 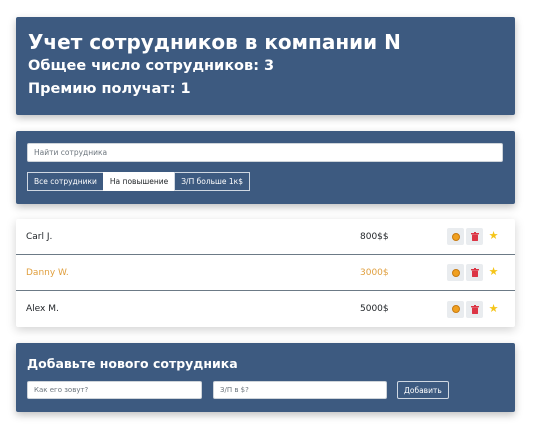 What do you see at coordinates (265, 309) in the screenshot?
I see `list-item: Alex M. 5000$ ★` at bounding box center [265, 309].